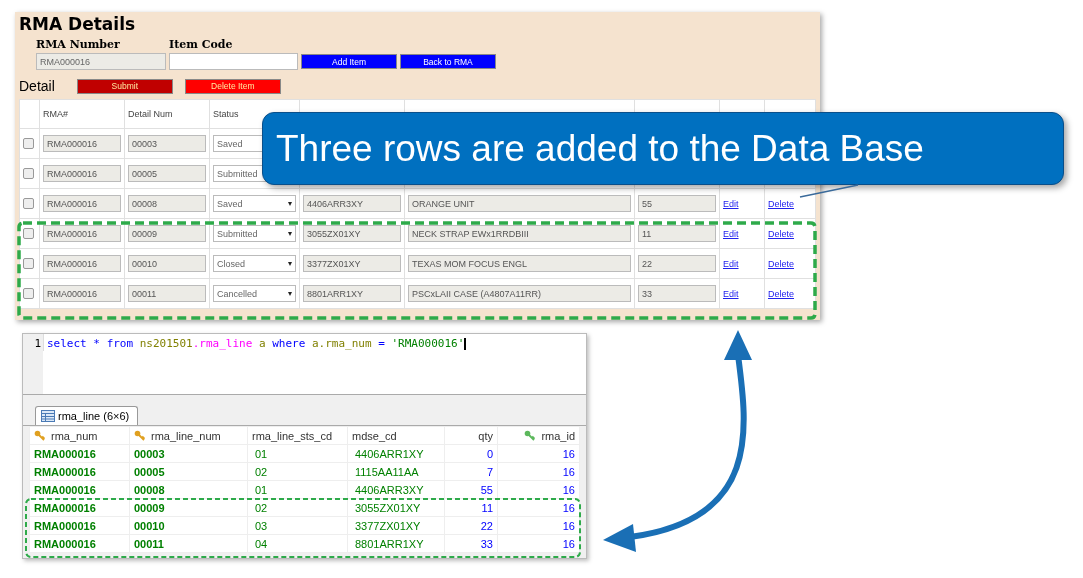 This screenshot has width=1083, height=578. I want to click on column-header: RMA#, so click(55, 114).